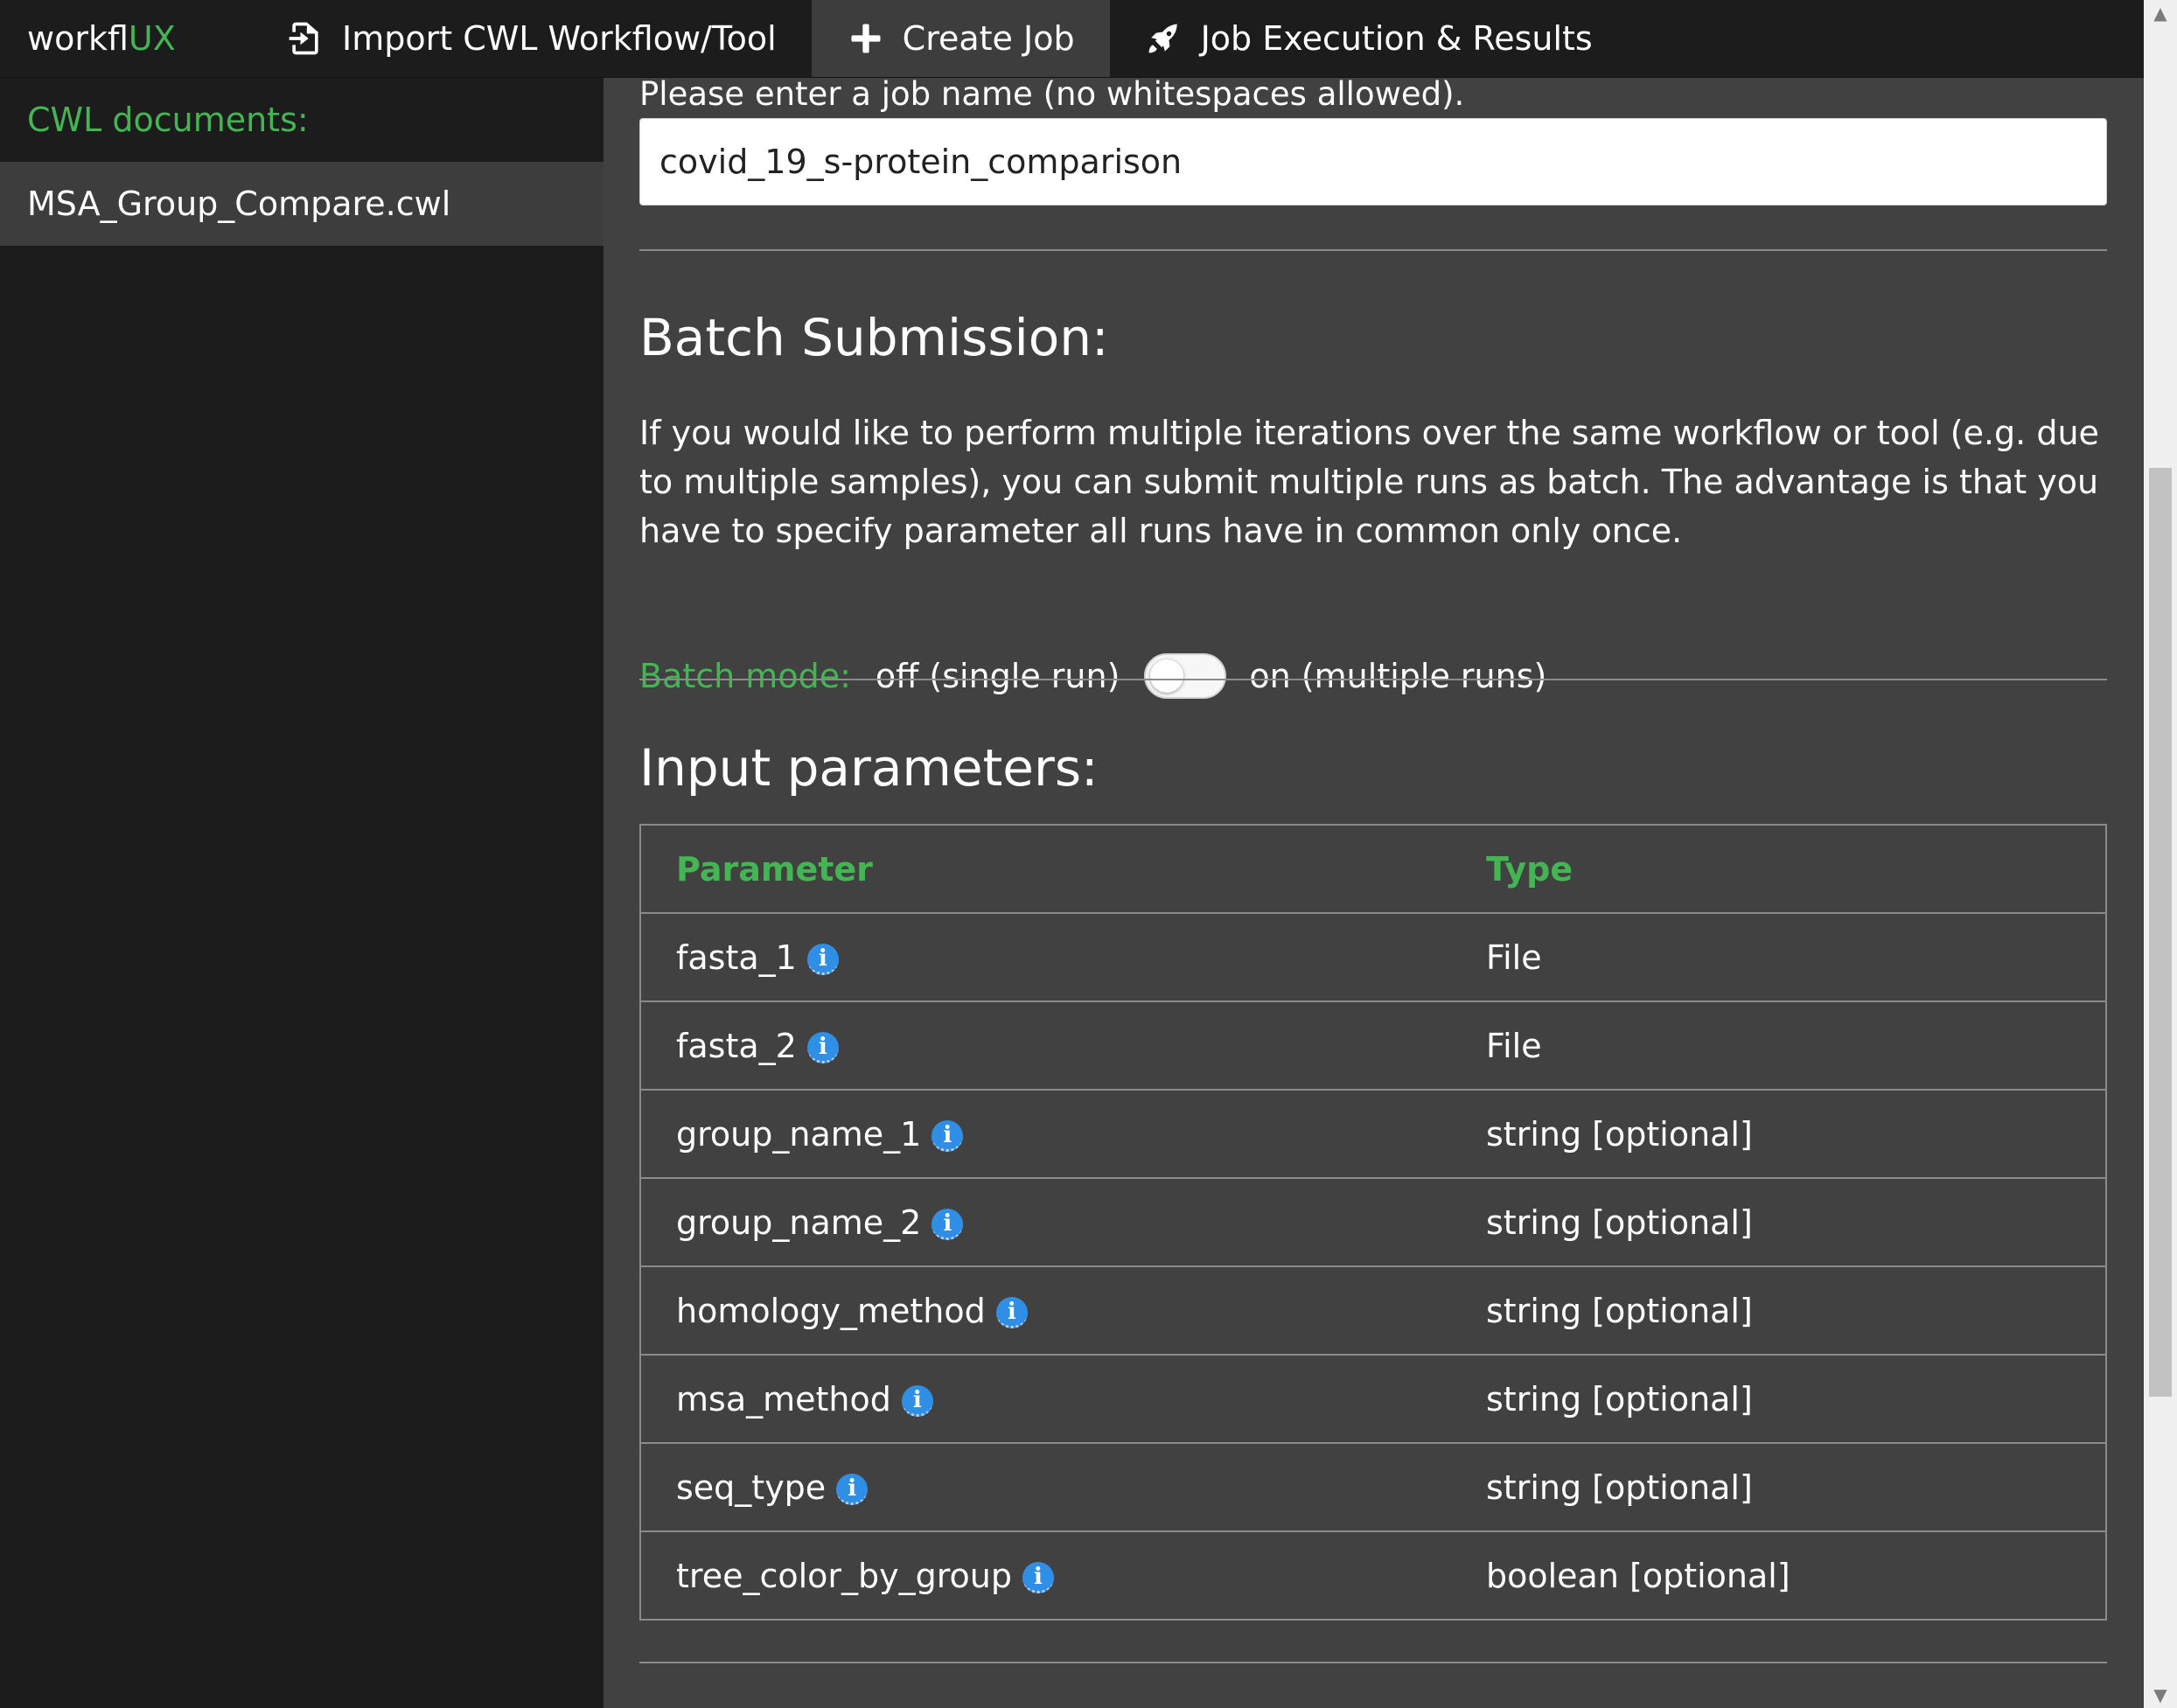  Describe the element at coordinates (1045, 869) in the screenshot. I see `column-header-parameter: Parameter` at that location.